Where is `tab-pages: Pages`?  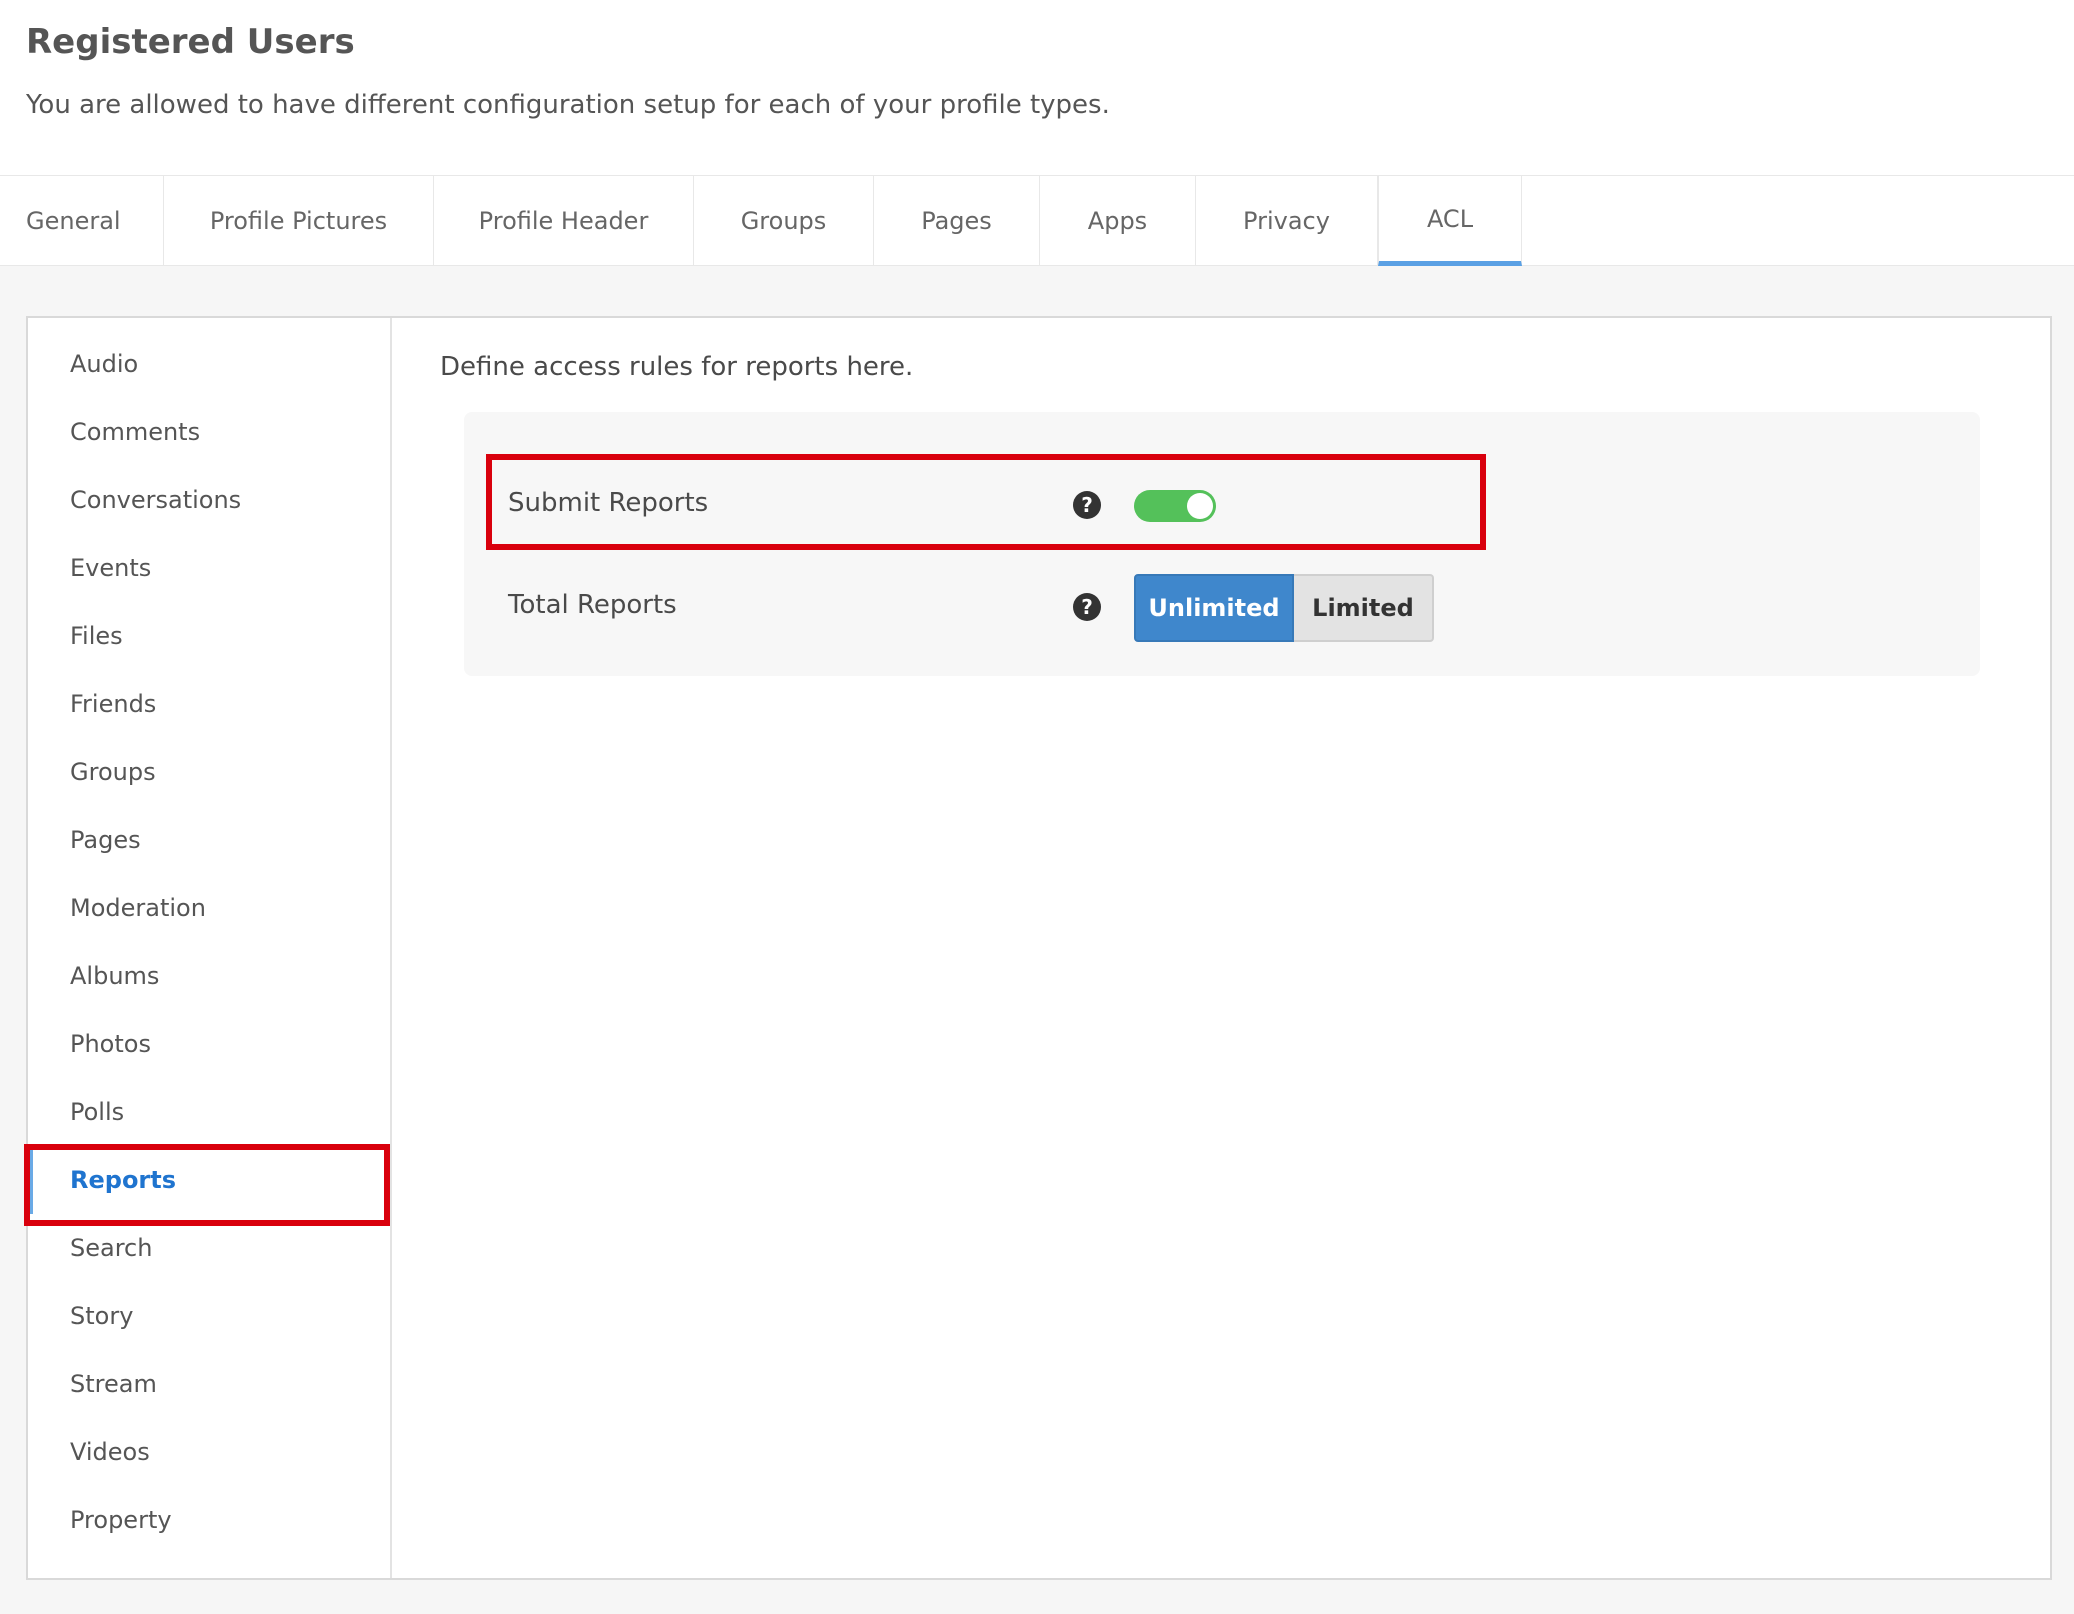 tab-pages: Pages is located at coordinates (957, 221).